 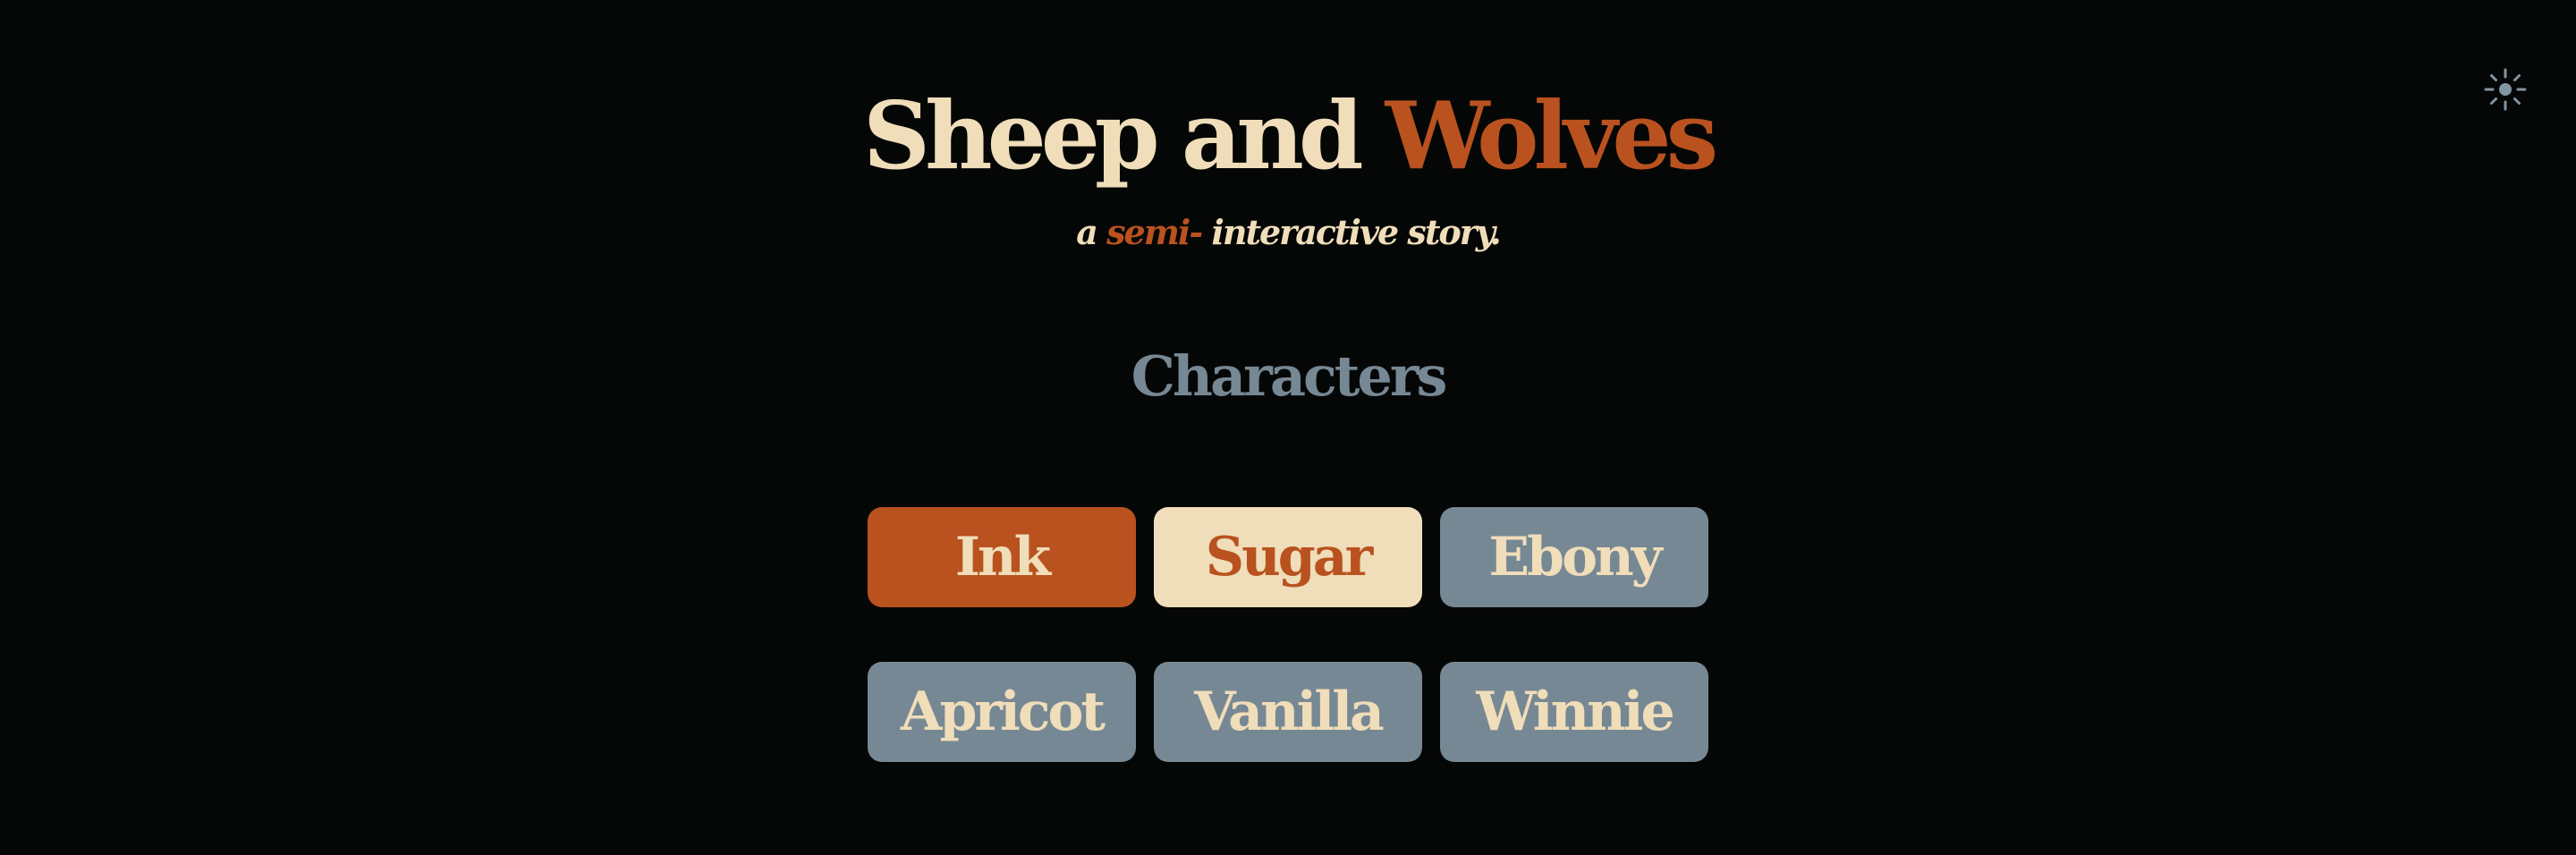 I want to click on subtitle-a: a, so click(x=1091, y=232).